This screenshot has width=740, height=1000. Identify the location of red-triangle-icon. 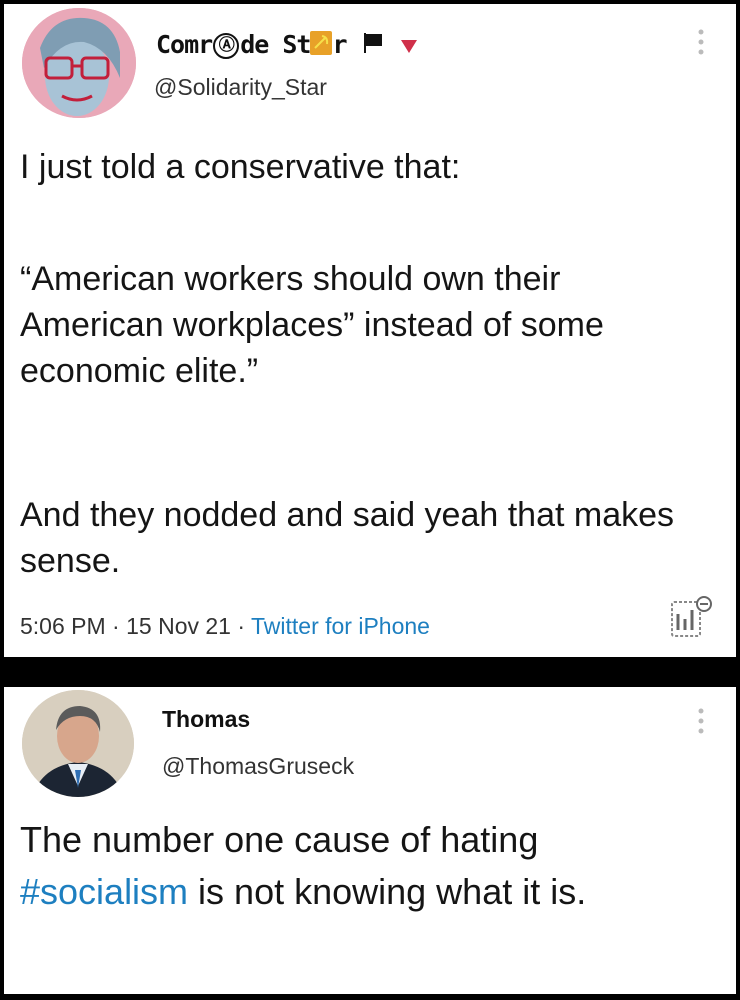
(409, 46).